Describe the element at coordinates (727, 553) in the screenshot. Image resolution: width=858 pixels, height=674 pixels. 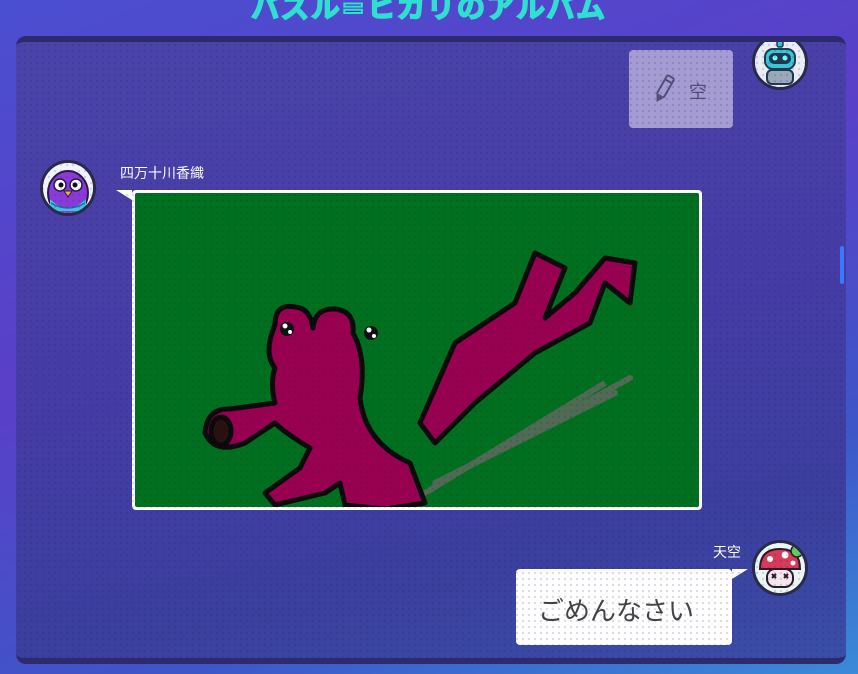
I see `sender-name-3: 天空` at that location.